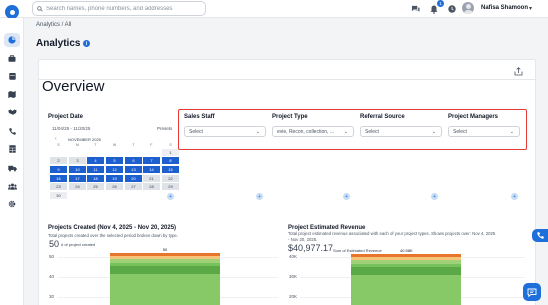 This screenshot has width=548, height=305. Describe the element at coordinates (114, 169) in the screenshot. I see `calendar-day: 12` at that location.